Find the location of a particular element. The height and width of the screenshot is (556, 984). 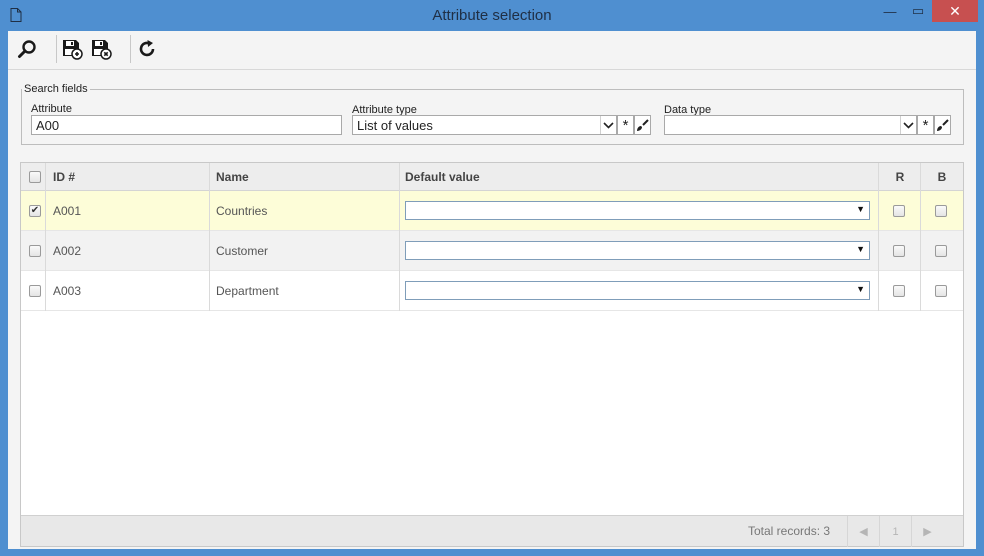

minimize-button: — is located at coordinates (890, 11).